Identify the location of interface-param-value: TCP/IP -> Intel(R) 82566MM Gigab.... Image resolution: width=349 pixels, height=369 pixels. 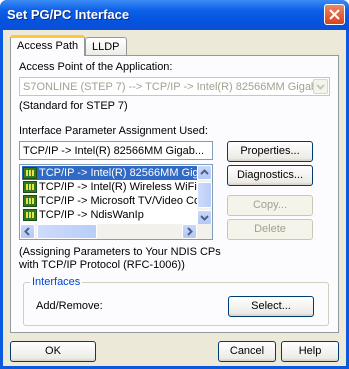
(114, 151).